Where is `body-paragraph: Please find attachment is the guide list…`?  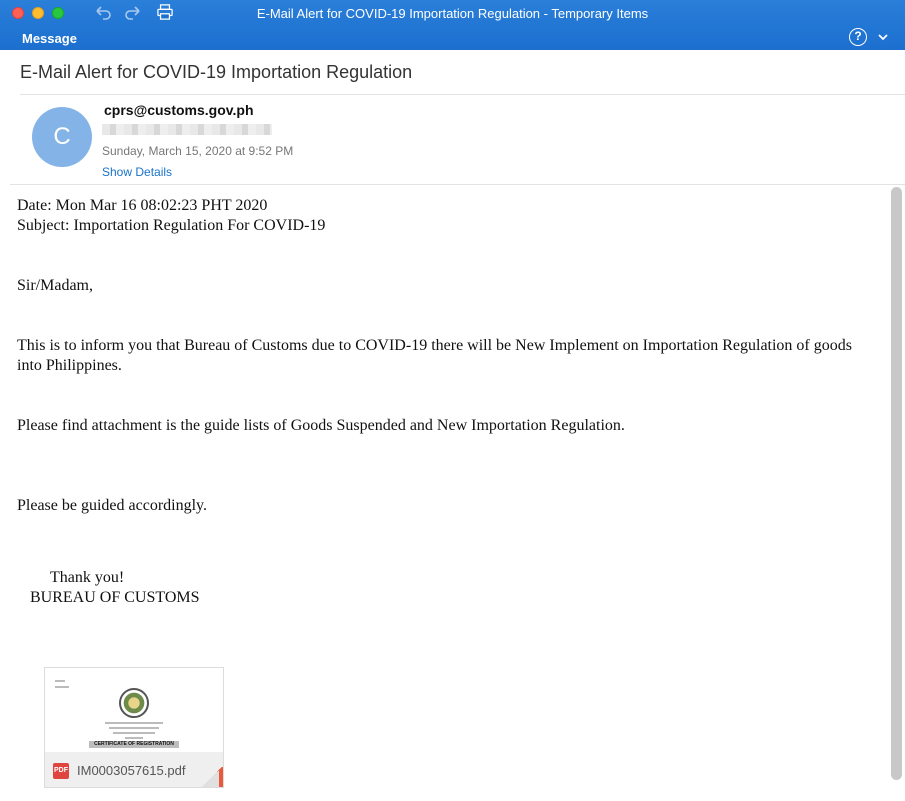
body-paragraph: Please find attachment is the guide list… is located at coordinates (321, 425).